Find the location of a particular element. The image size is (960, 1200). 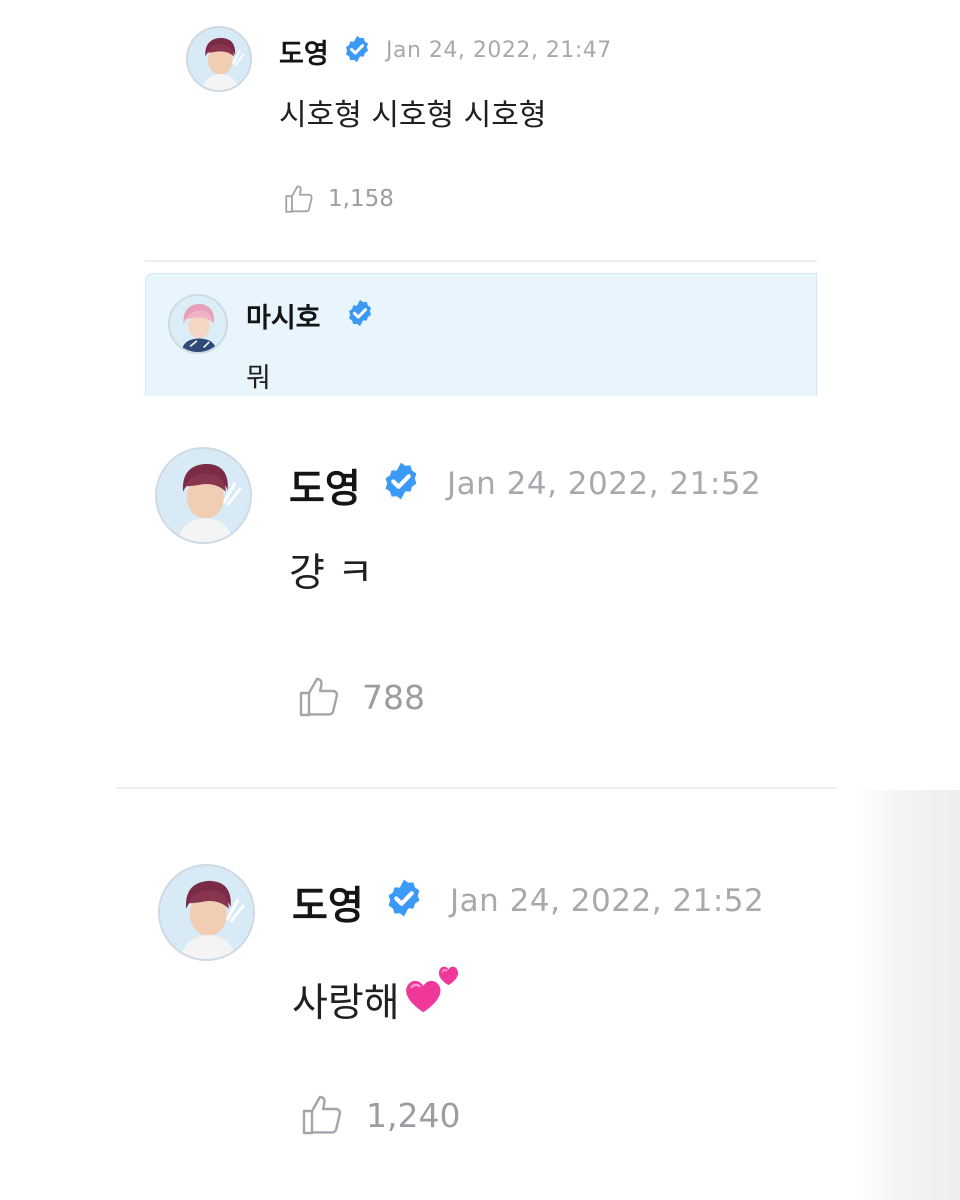

quoted-text: 뭐 is located at coordinates (258, 378).